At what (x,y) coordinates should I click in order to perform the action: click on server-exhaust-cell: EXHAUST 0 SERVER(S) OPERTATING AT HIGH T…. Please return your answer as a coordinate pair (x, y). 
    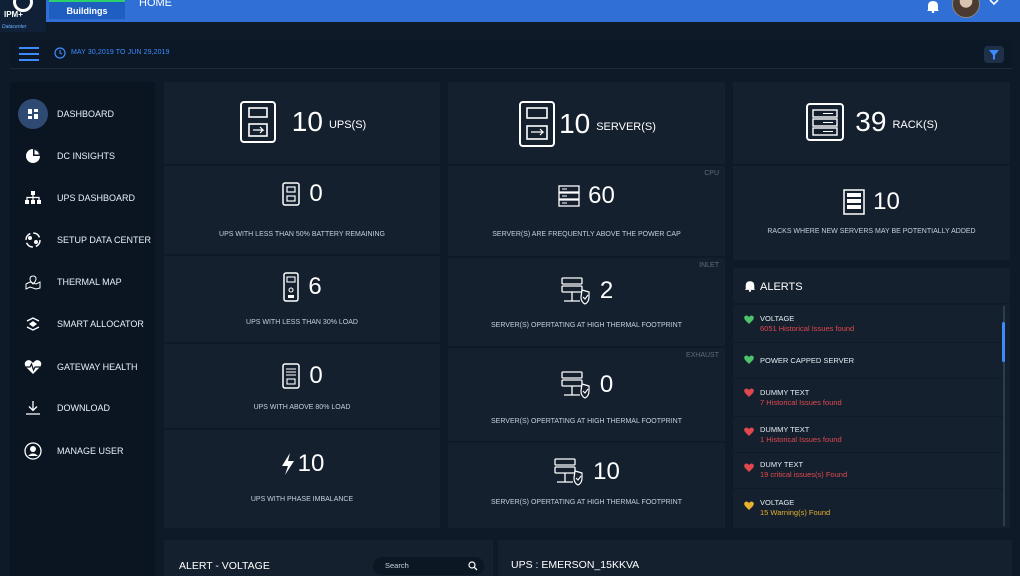
    Looking at the image, I should click on (586, 393).